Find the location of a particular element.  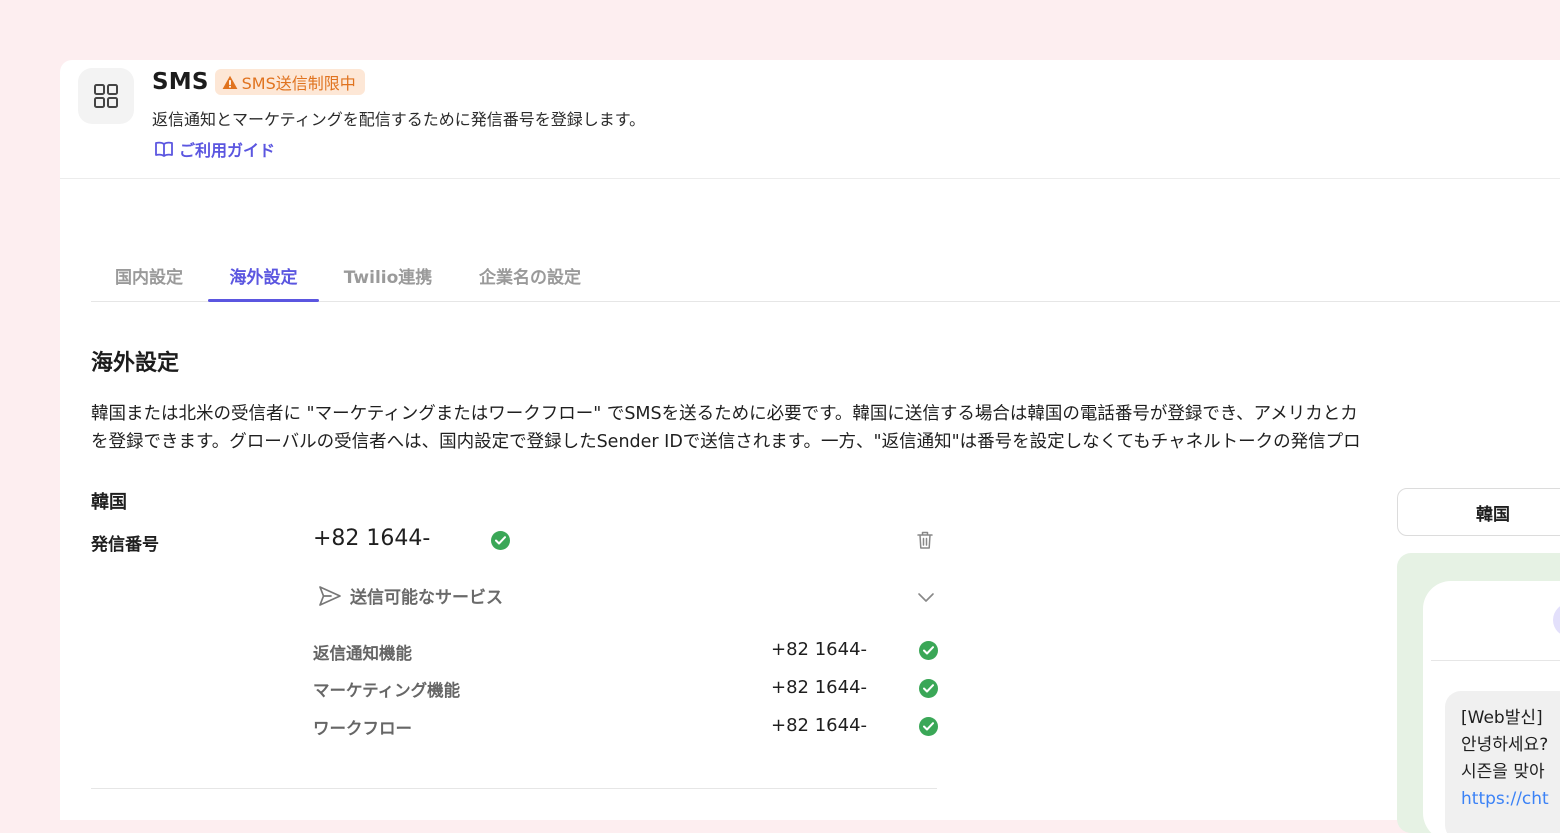

delete-button is located at coordinates (925, 542).